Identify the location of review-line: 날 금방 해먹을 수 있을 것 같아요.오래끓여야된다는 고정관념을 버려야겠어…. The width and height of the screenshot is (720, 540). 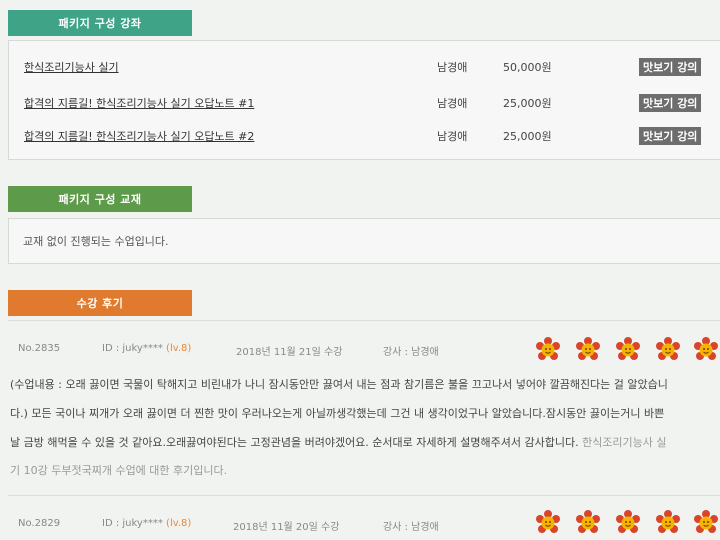
(338, 442).